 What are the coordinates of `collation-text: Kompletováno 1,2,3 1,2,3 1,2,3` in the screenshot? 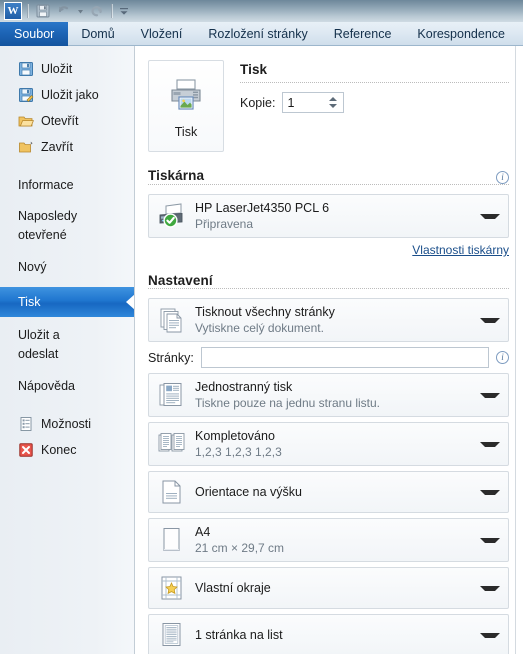 It's located at (331, 444).